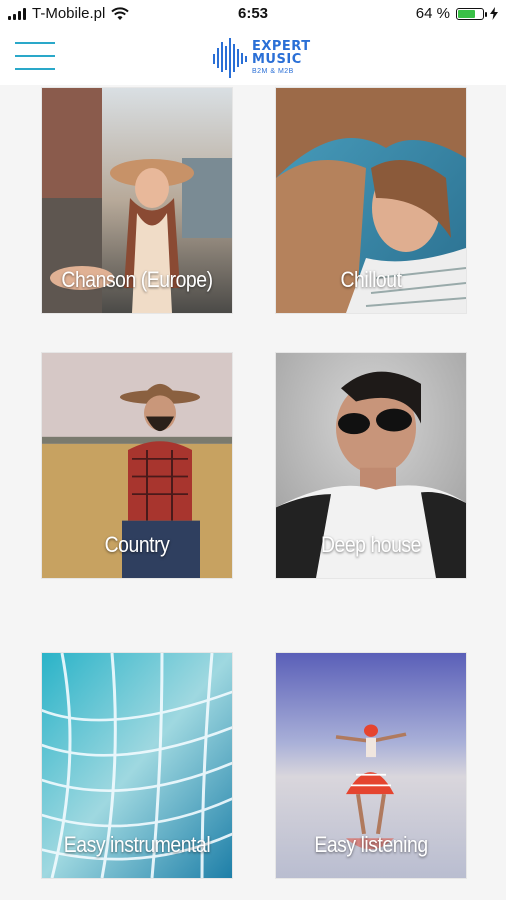 Image resolution: width=506 pixels, height=900 pixels. Describe the element at coordinates (137, 765) in the screenshot. I see `genre-card-easy-instrumental: Easy instrumental` at that location.